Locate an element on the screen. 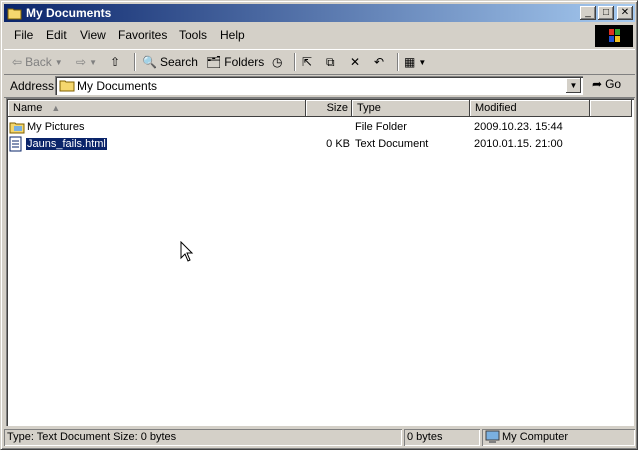  mouse-pointer-icon is located at coordinates (187, 251).